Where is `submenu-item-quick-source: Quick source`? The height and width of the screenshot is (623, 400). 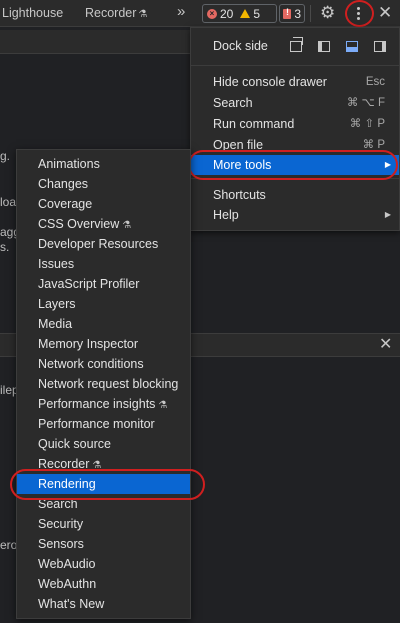 submenu-item-quick-source: Quick source is located at coordinates (103, 444).